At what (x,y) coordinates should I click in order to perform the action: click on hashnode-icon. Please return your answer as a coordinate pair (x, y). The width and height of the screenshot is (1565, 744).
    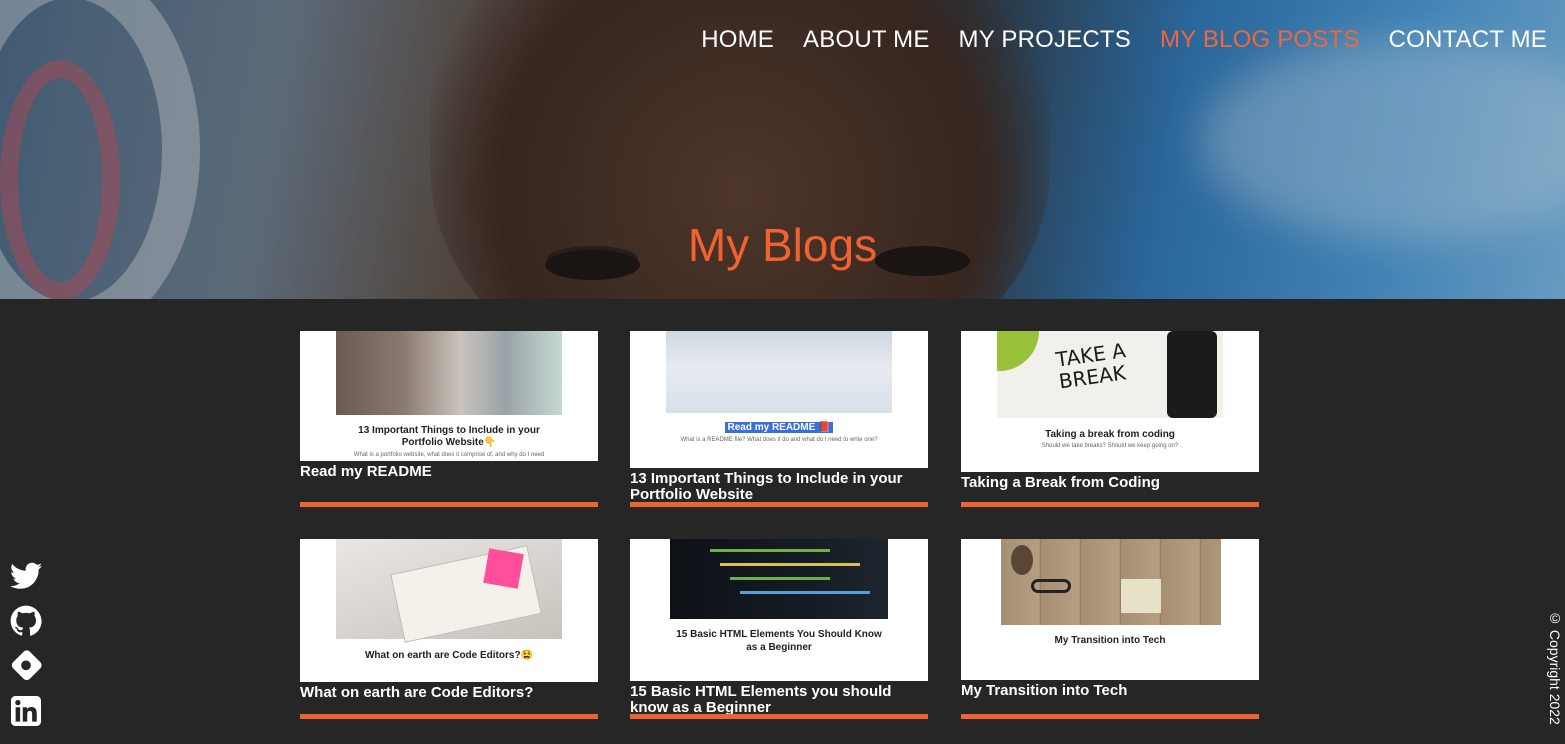
    Looking at the image, I should click on (25, 666).